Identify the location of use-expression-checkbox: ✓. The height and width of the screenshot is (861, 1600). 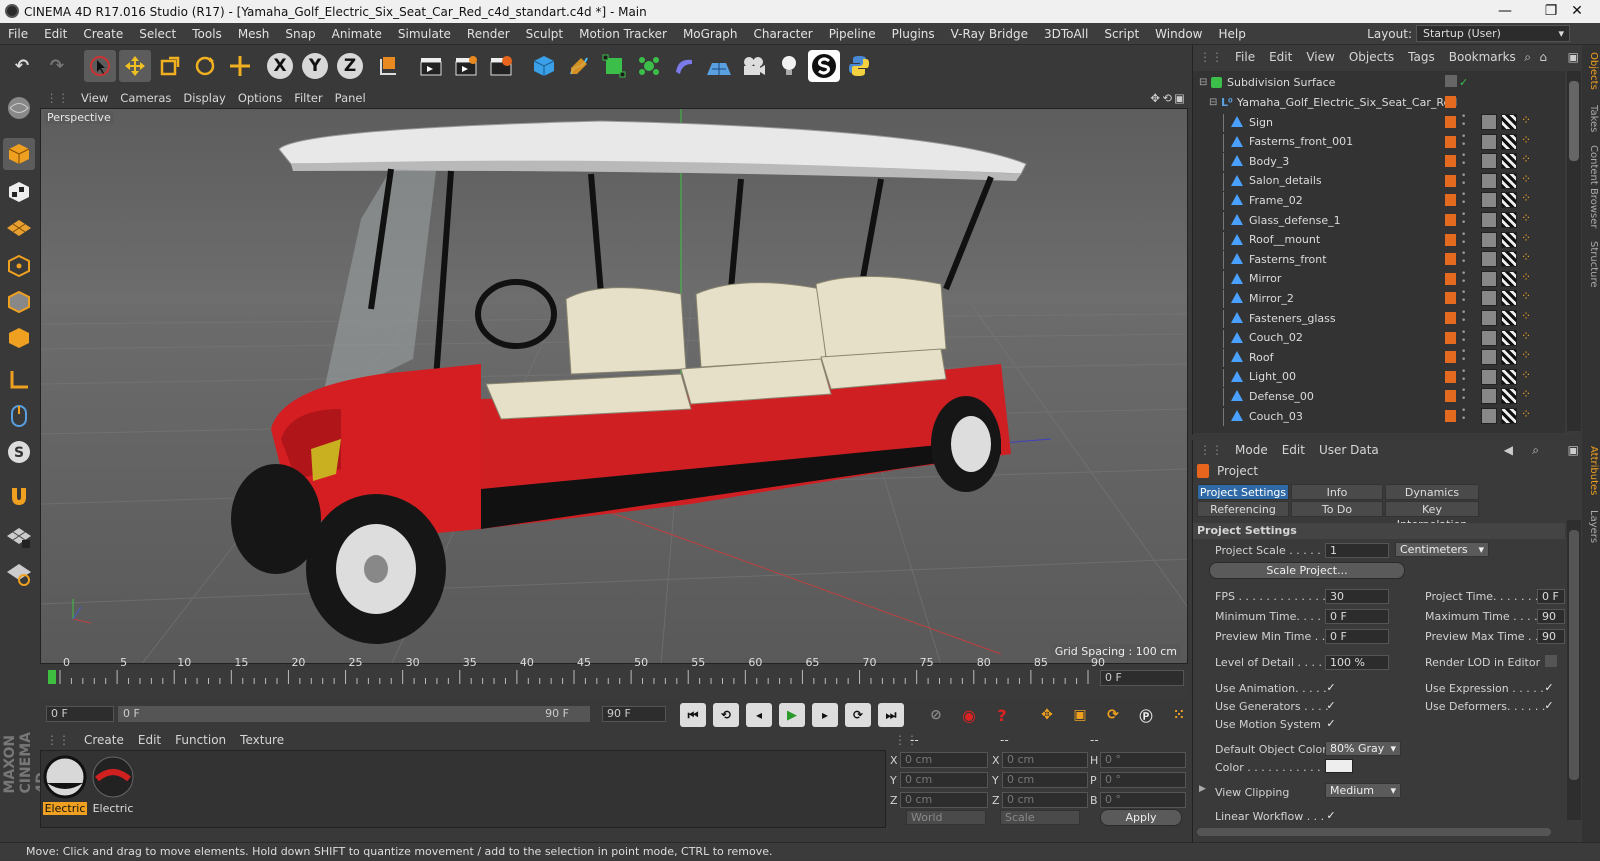
(1549, 688).